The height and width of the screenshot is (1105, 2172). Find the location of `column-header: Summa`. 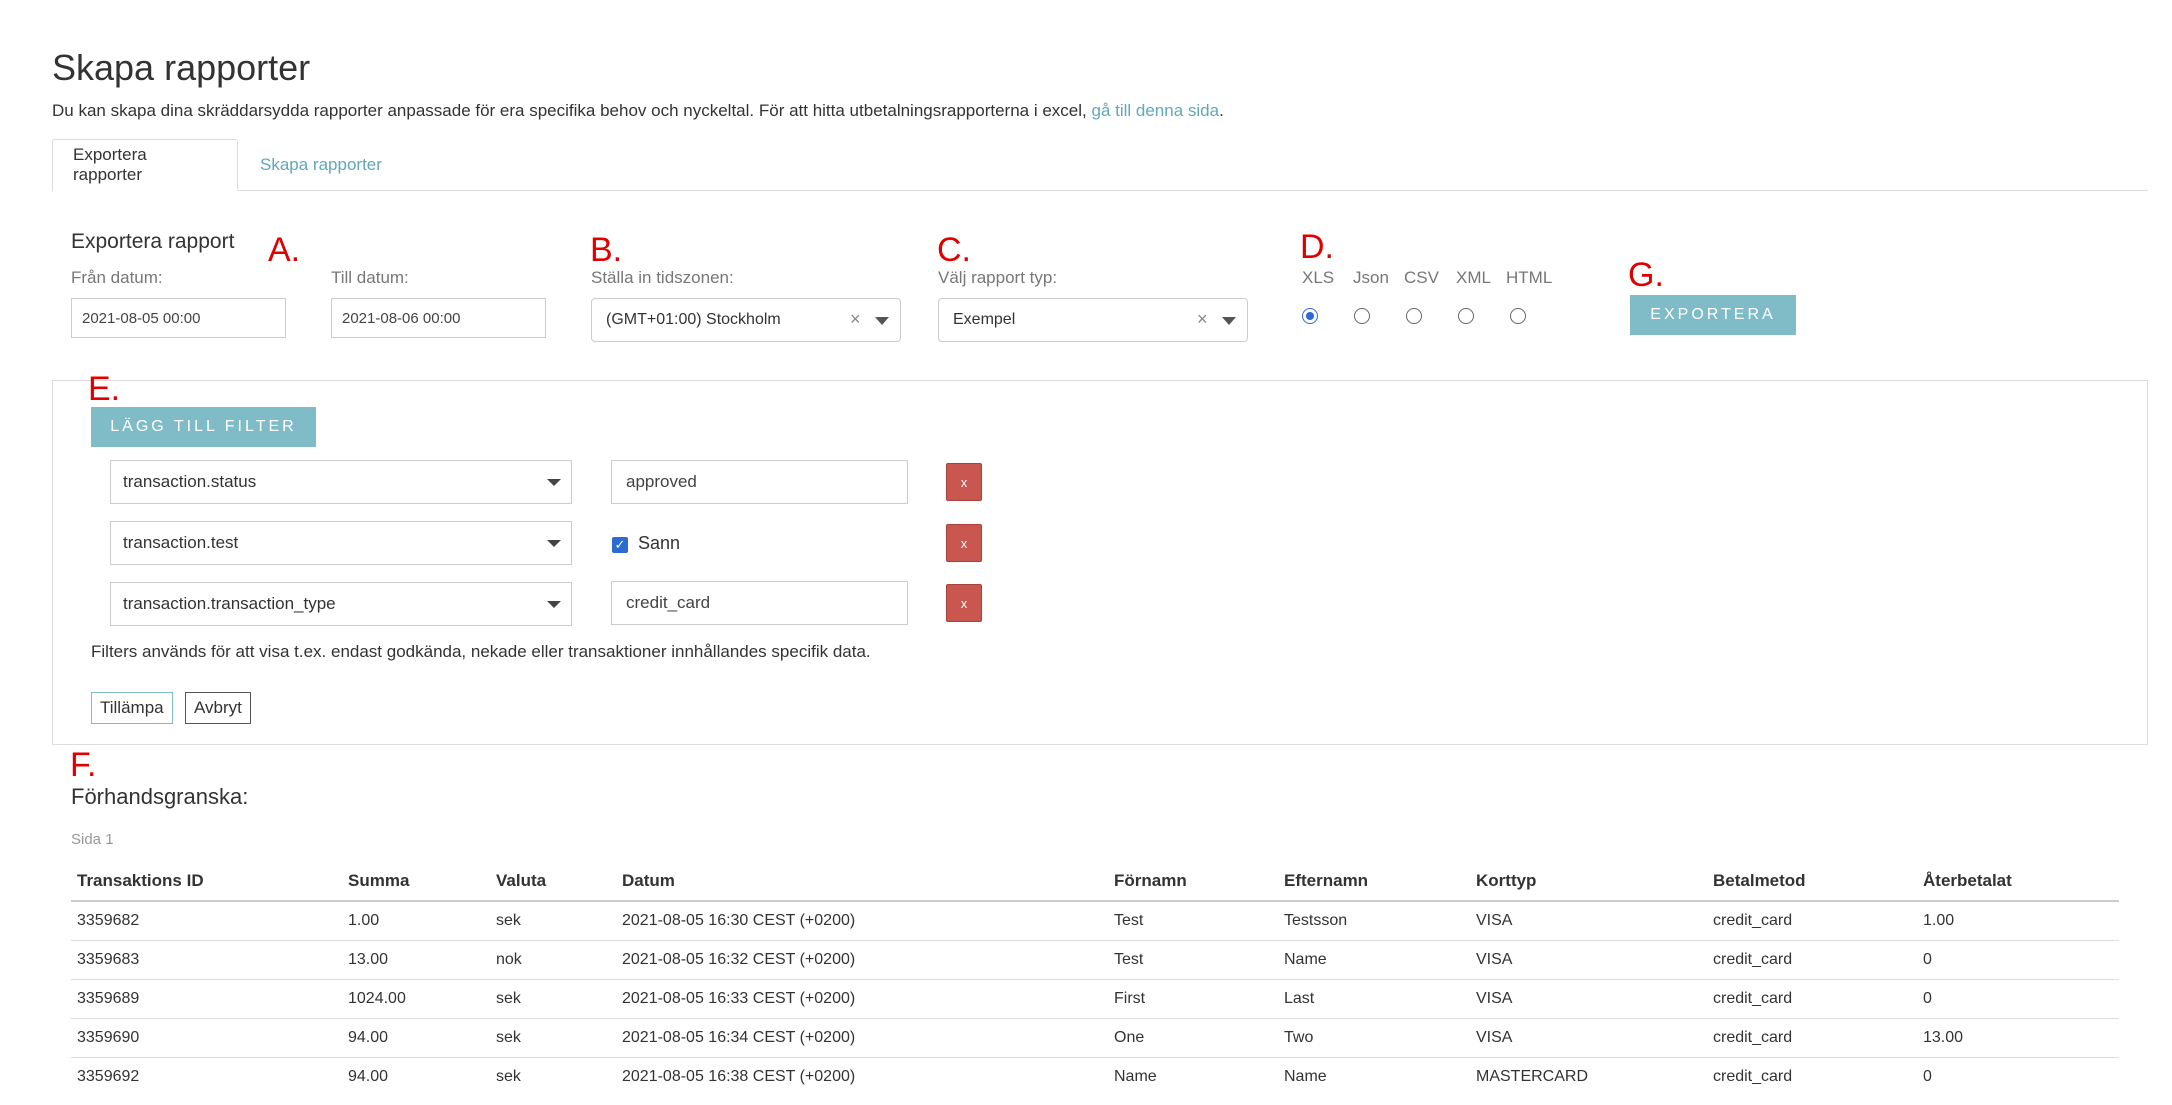

column-header: Summa is located at coordinates (416, 881).